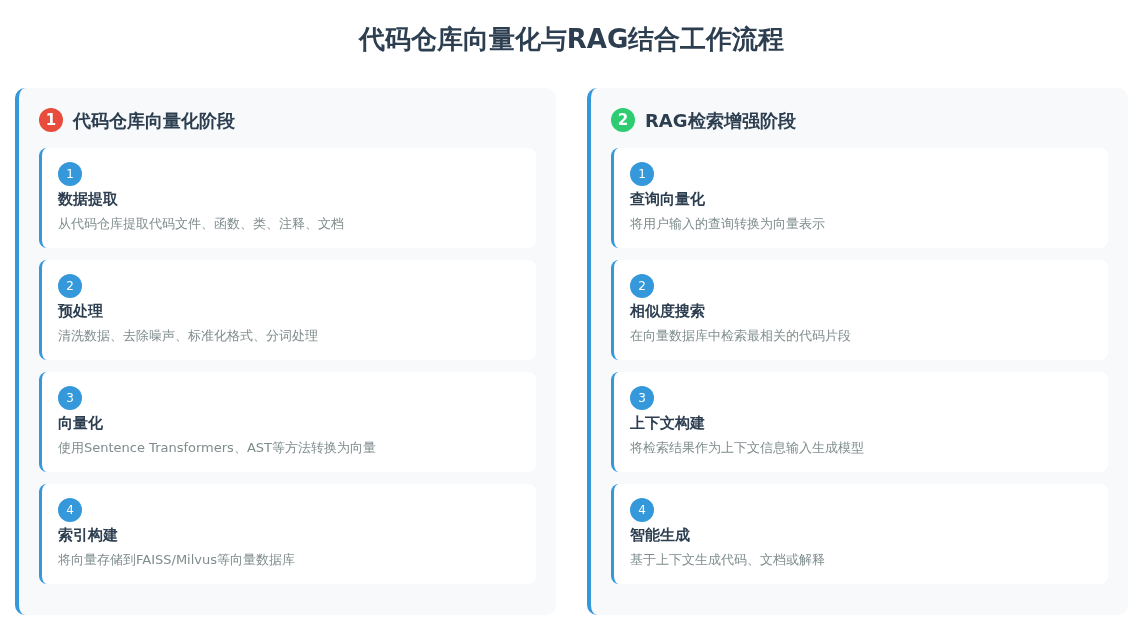  What do you see at coordinates (88, 535) in the screenshot?
I see `step-title: 索引构建` at bounding box center [88, 535].